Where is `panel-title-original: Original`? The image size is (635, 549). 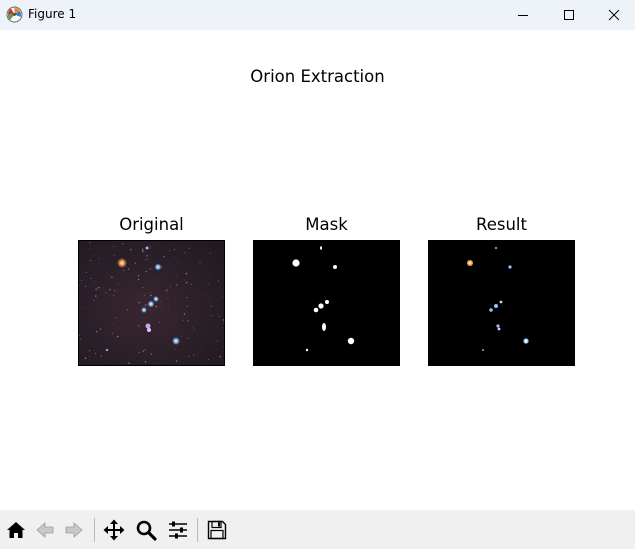
panel-title-original: Original is located at coordinates (151, 224).